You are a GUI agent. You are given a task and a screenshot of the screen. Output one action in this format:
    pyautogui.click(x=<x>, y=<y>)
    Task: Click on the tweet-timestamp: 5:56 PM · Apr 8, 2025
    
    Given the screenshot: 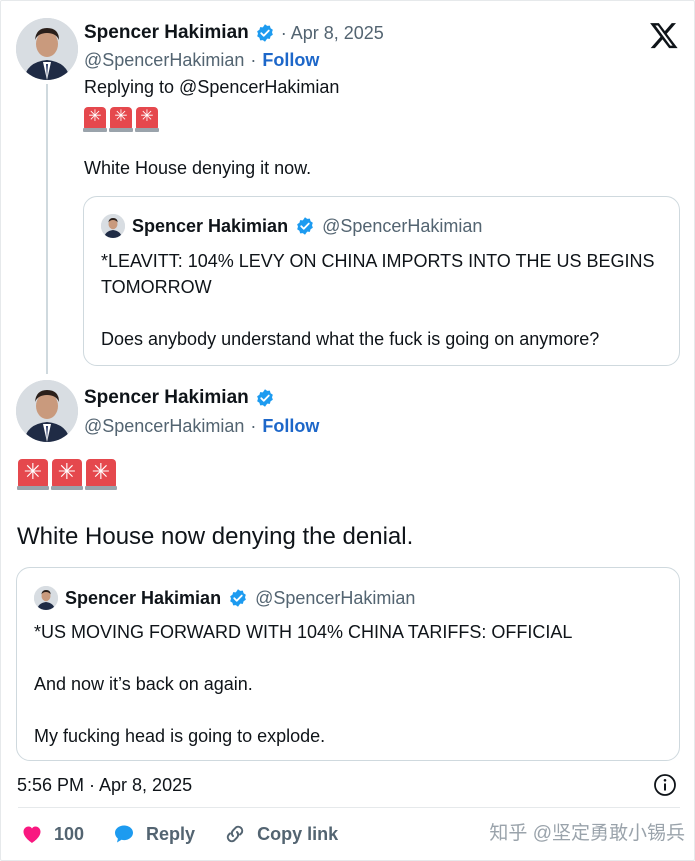 What is the action you would take?
    pyautogui.click(x=104, y=785)
    